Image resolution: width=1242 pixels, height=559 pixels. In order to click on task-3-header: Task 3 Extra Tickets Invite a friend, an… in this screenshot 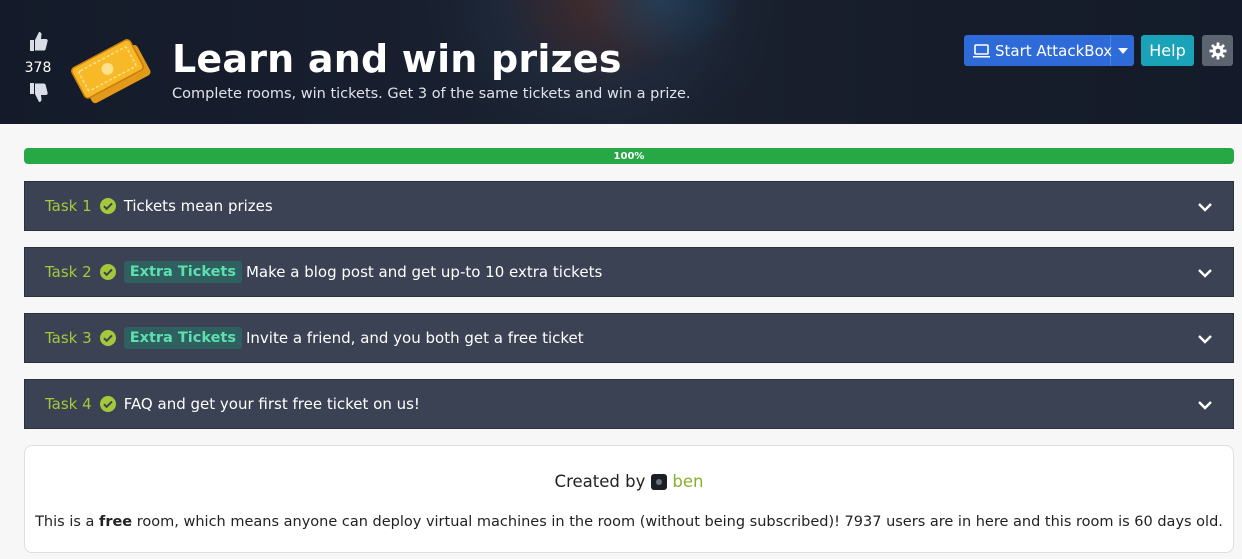, I will do `click(629, 338)`.